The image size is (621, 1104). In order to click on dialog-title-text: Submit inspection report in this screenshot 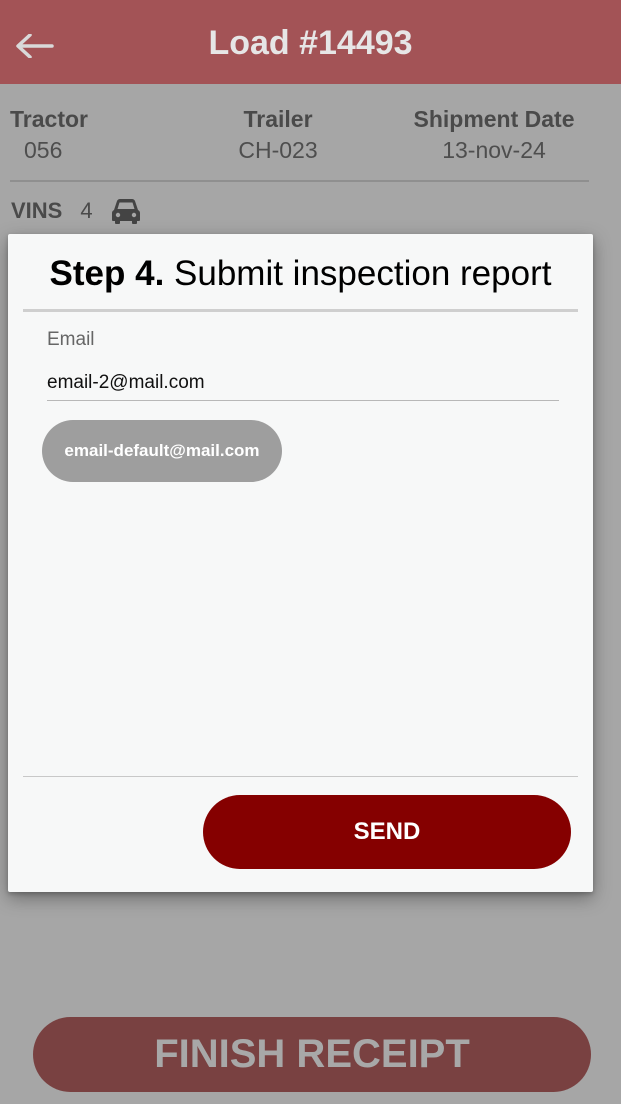, I will do `click(363, 273)`.